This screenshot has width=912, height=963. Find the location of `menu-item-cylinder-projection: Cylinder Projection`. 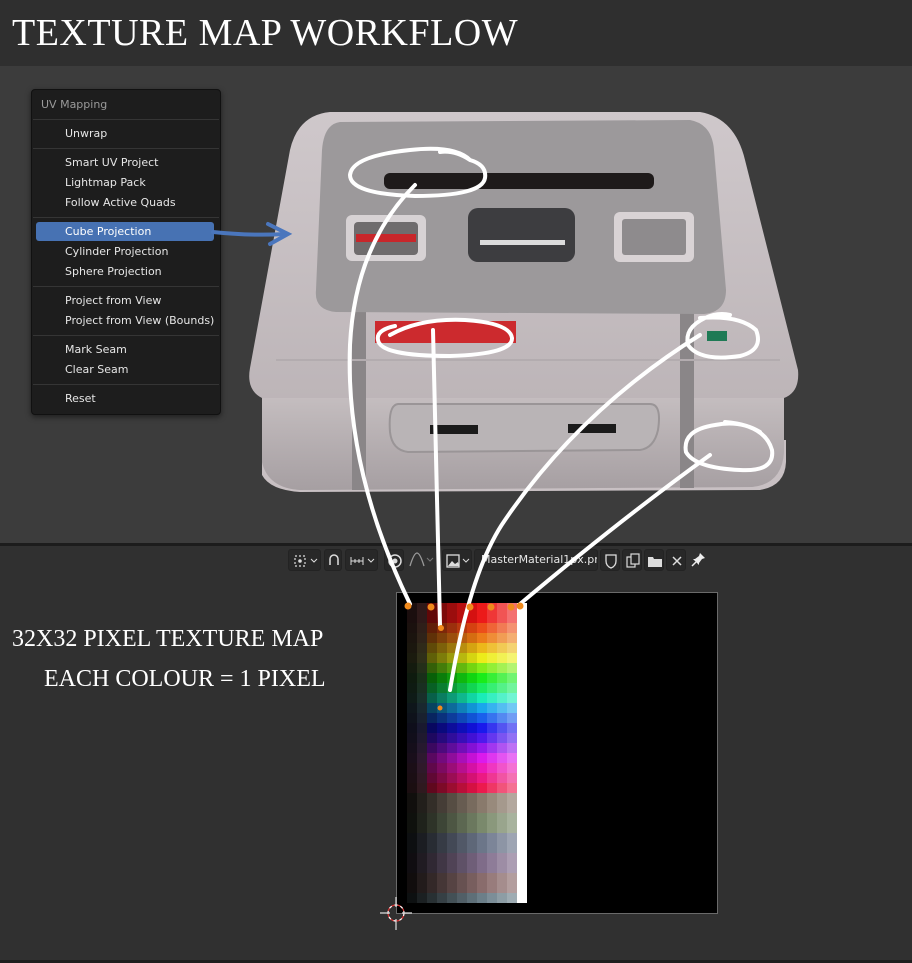

menu-item-cylinder-projection: Cylinder Projection is located at coordinates (125, 251).